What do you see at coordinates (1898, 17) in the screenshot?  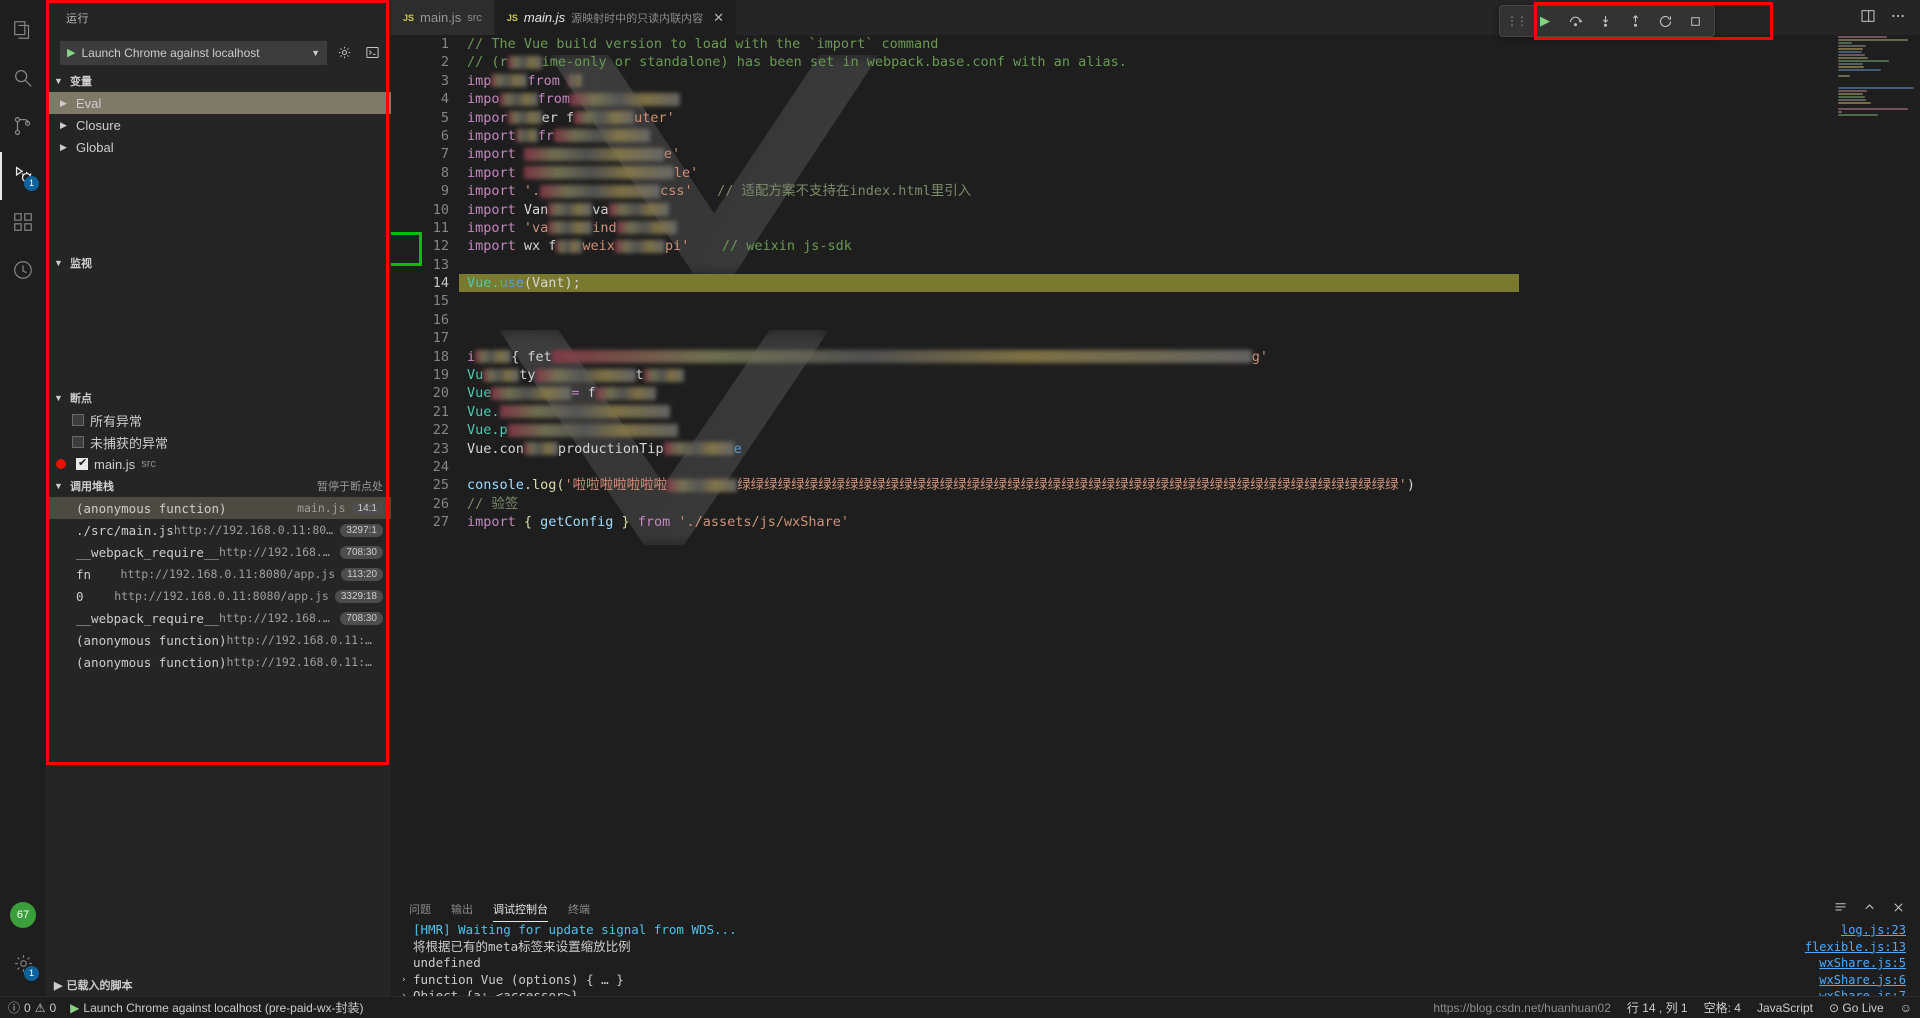 I see `more-actions-icon` at bounding box center [1898, 17].